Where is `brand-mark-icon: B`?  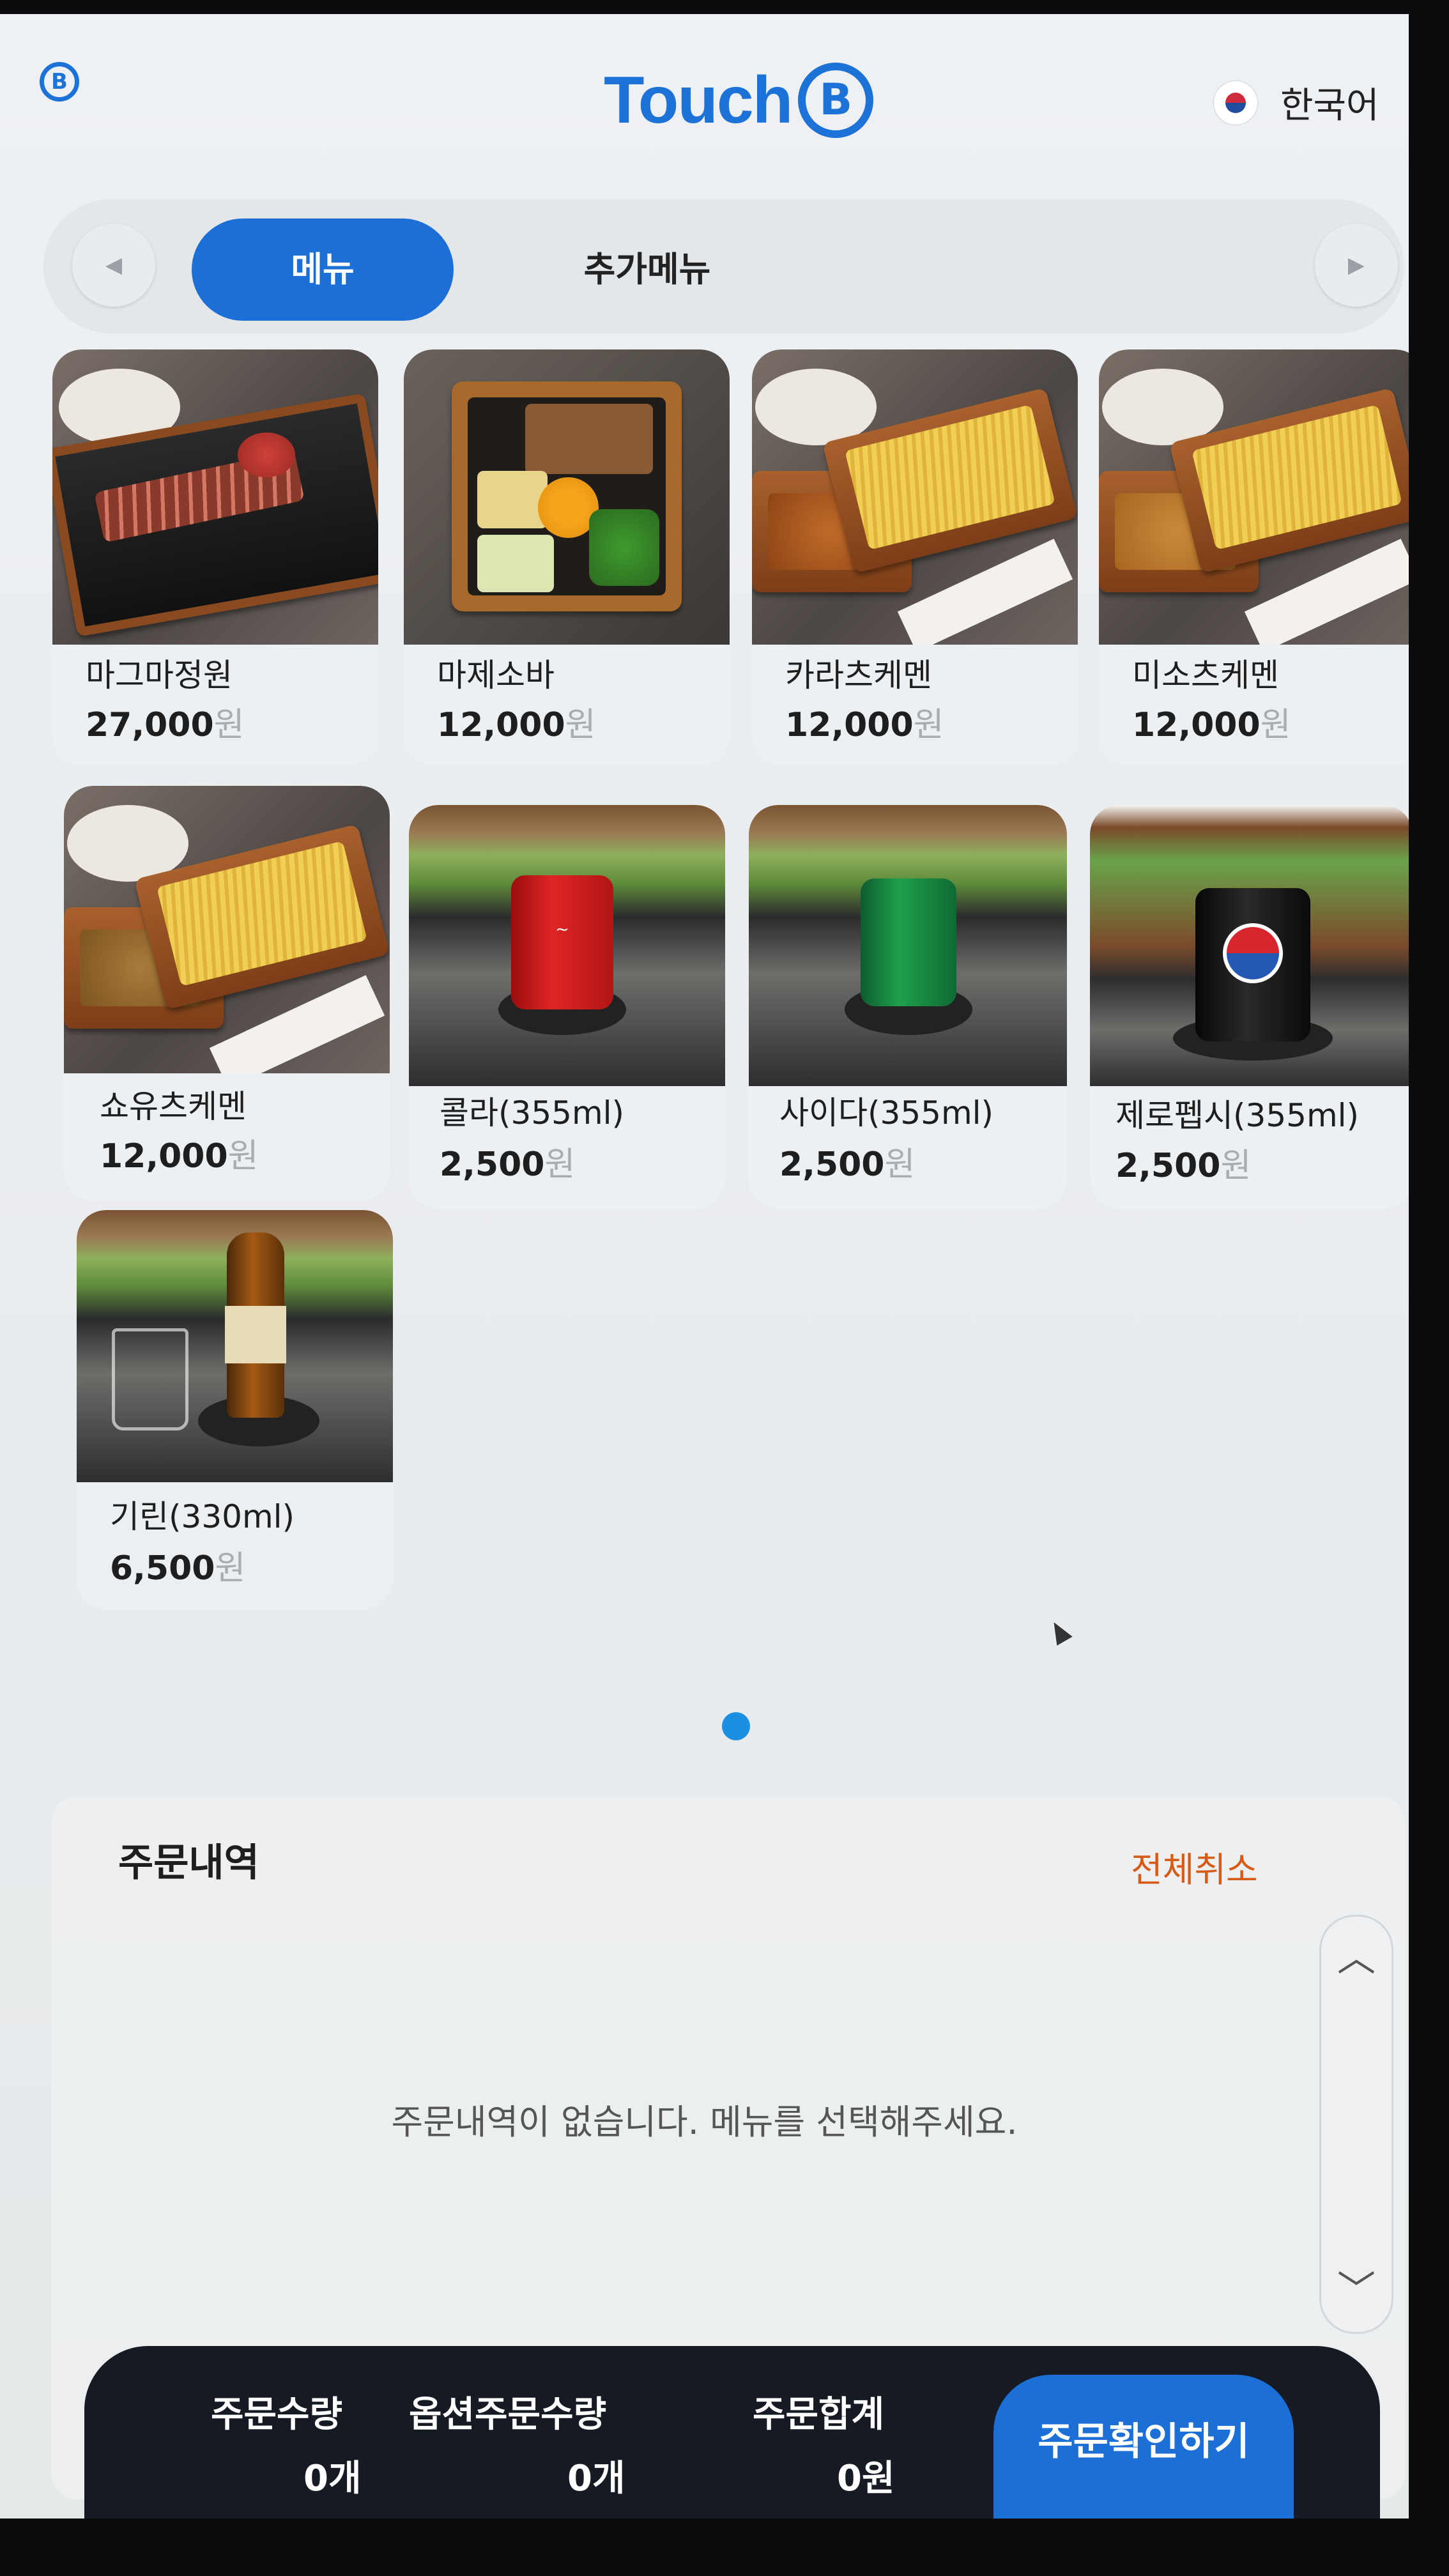 brand-mark-icon: B is located at coordinates (836, 100).